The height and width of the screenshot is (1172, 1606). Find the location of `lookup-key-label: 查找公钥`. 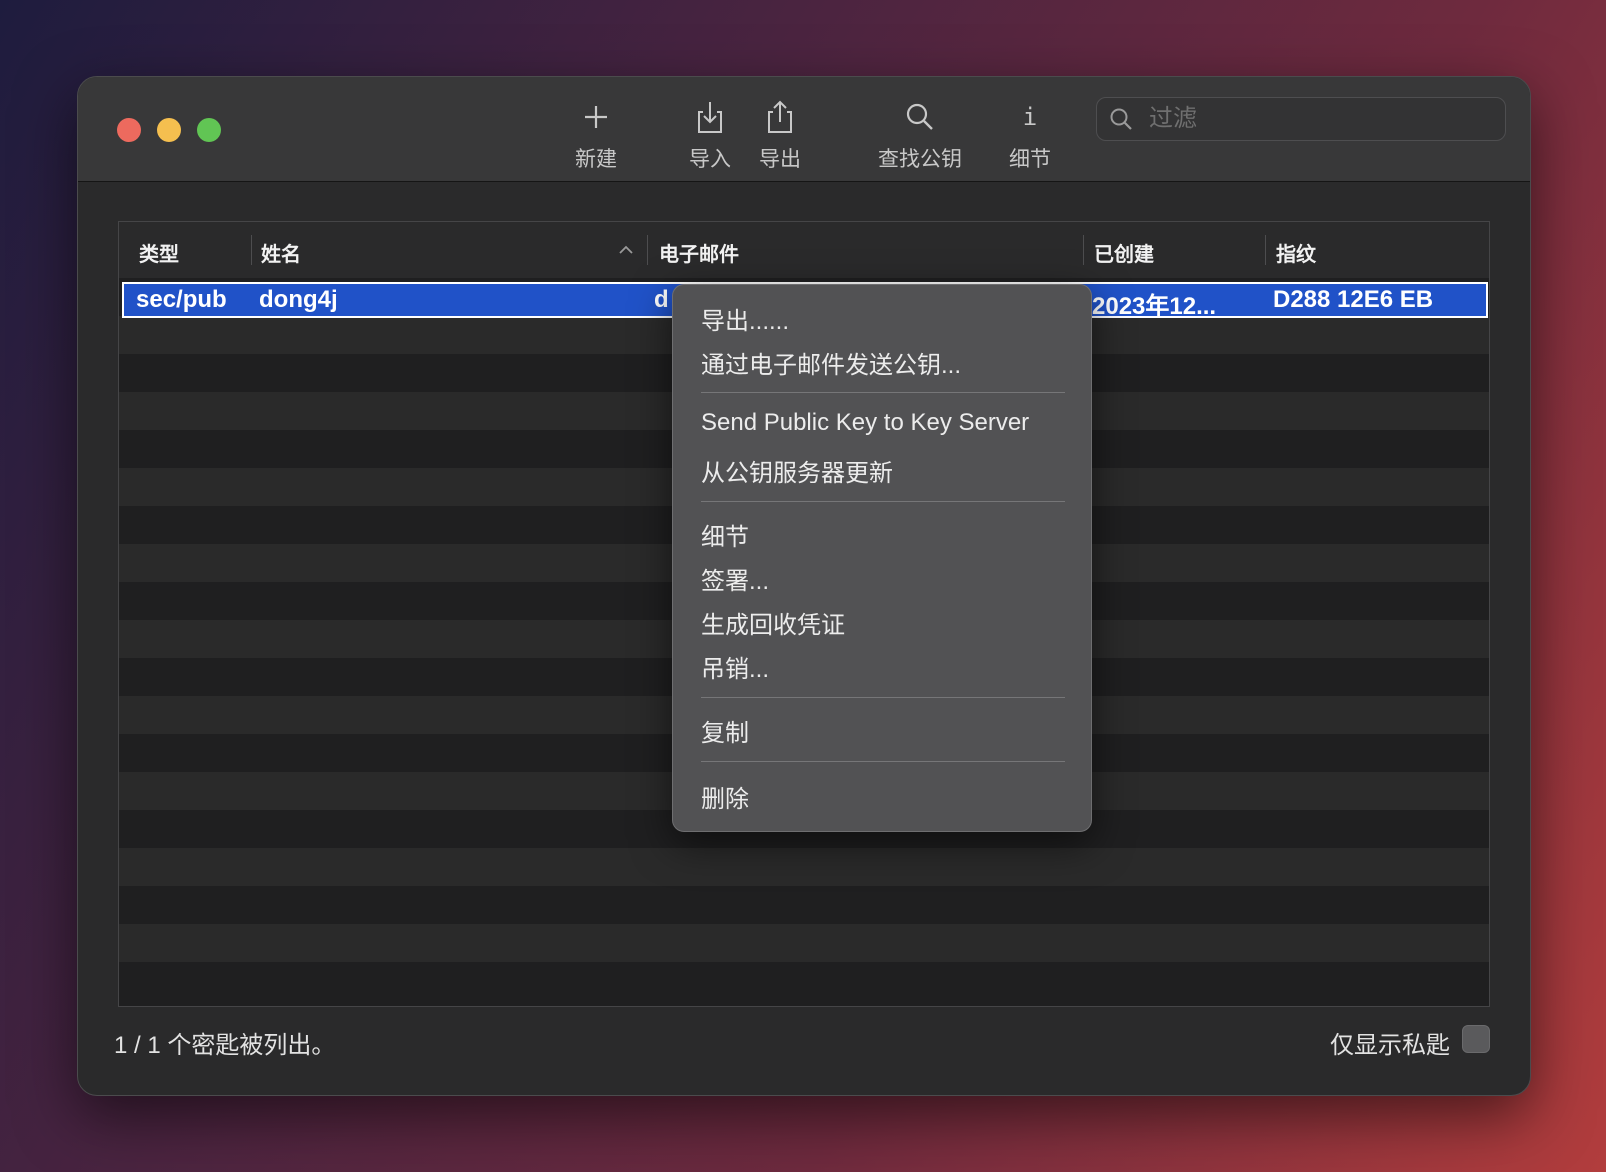

lookup-key-label: 查找公钥 is located at coordinates (920, 159).